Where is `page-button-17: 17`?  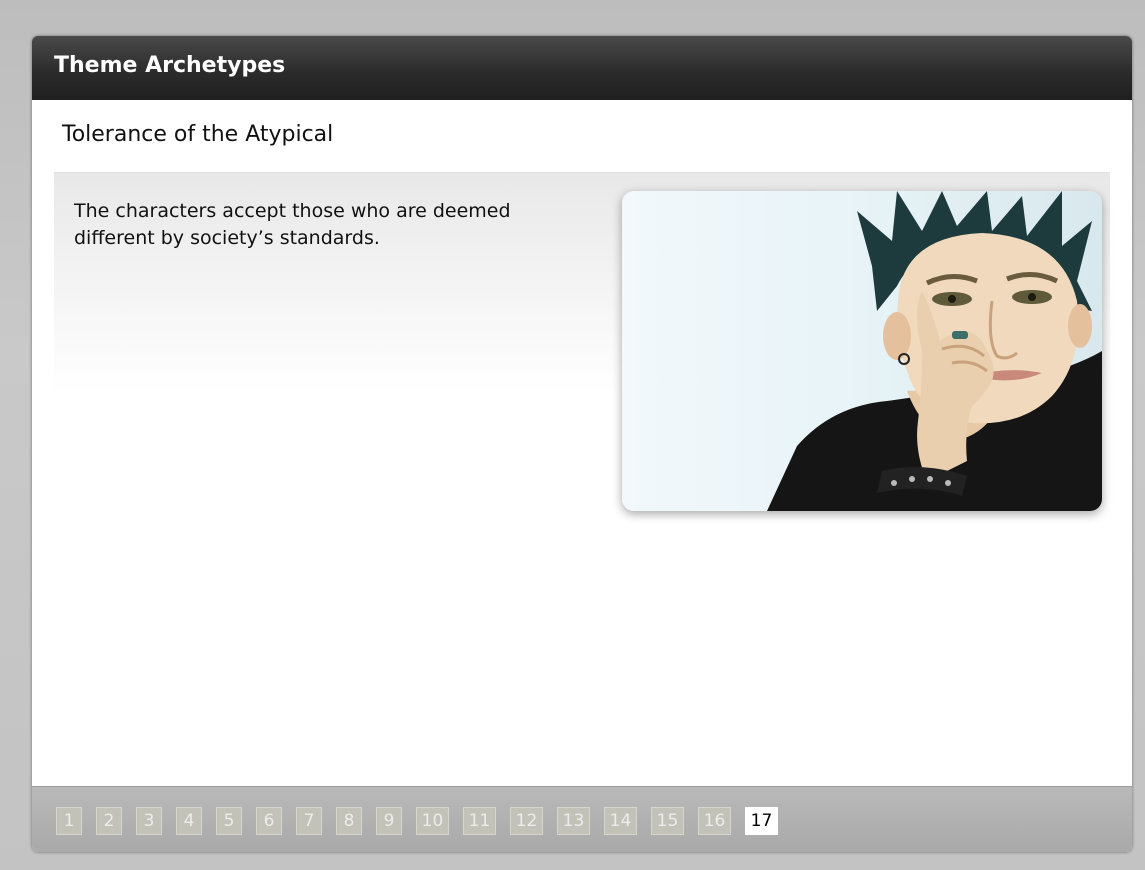
page-button-17: 17 is located at coordinates (761, 821).